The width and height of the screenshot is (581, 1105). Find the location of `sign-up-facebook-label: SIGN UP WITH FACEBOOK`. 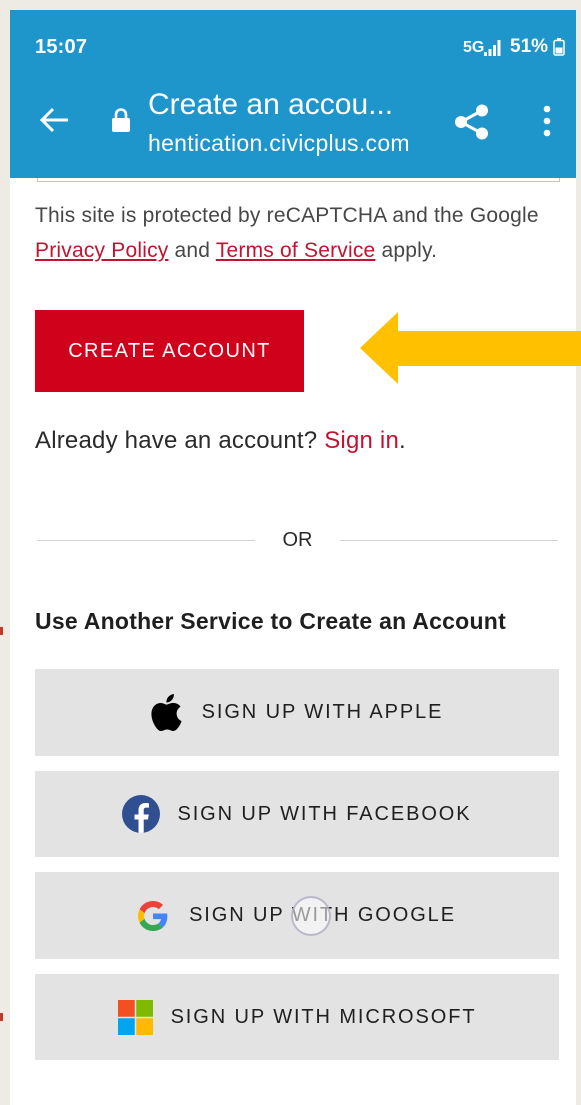

sign-up-facebook-label: SIGN UP WITH FACEBOOK is located at coordinates (324, 813).